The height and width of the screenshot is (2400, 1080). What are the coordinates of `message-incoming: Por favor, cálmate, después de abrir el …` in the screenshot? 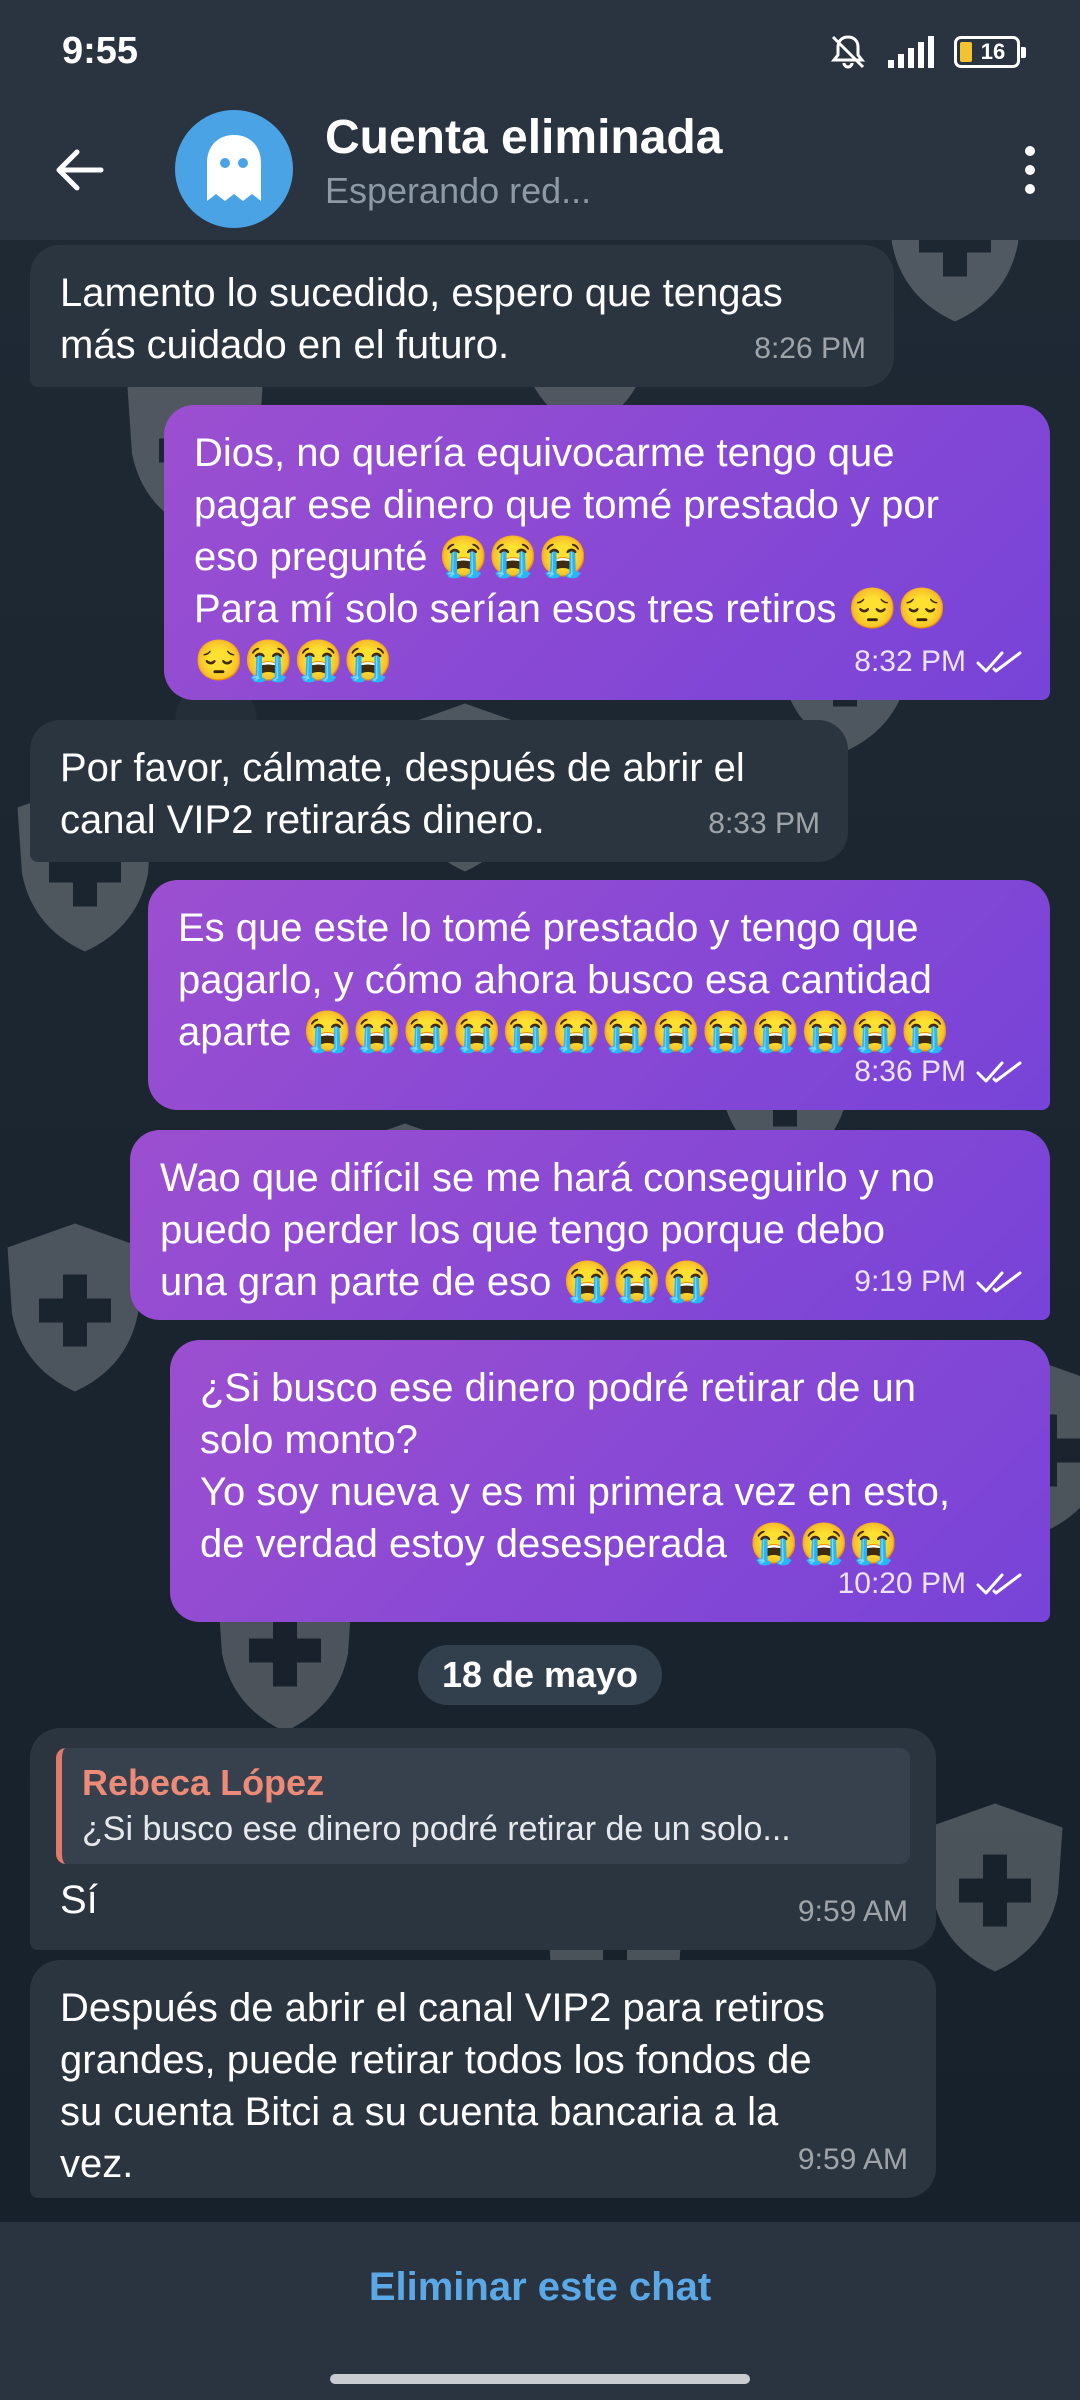 It's located at (439, 791).